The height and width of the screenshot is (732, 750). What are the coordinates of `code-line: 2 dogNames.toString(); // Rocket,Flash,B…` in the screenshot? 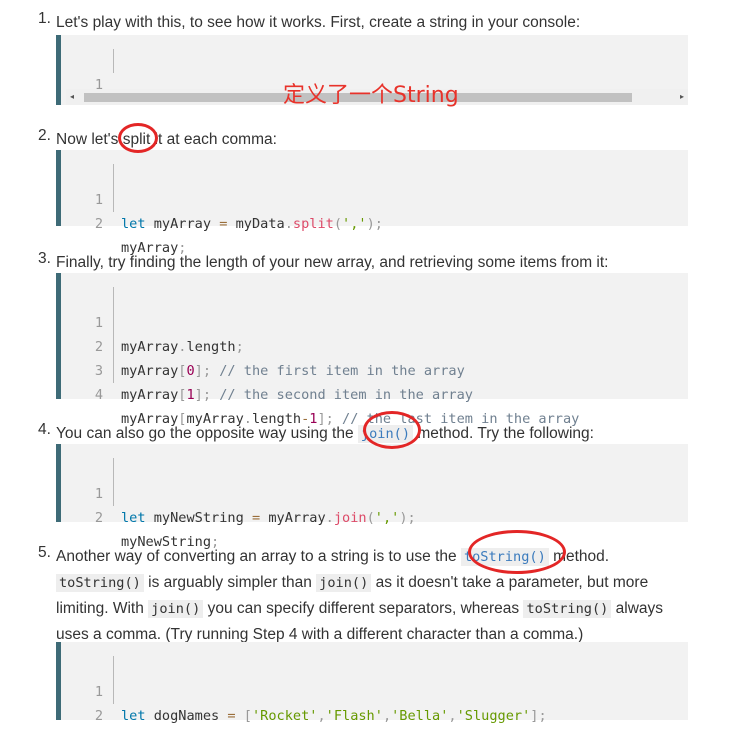 It's located at (374, 702).